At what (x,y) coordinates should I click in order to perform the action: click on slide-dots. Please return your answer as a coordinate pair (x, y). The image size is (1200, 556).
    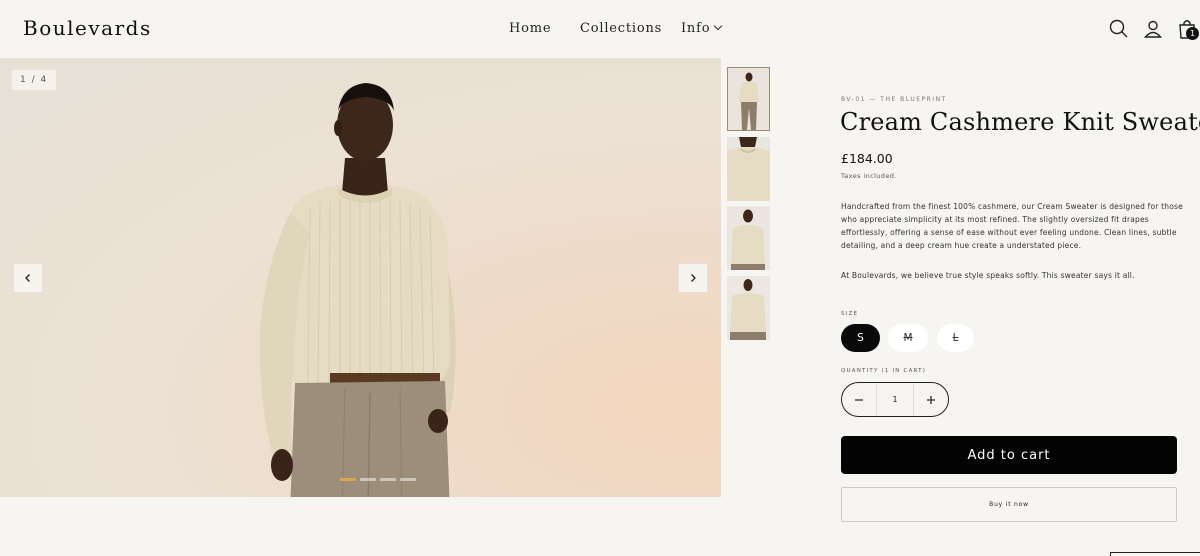
    Looking at the image, I should click on (378, 479).